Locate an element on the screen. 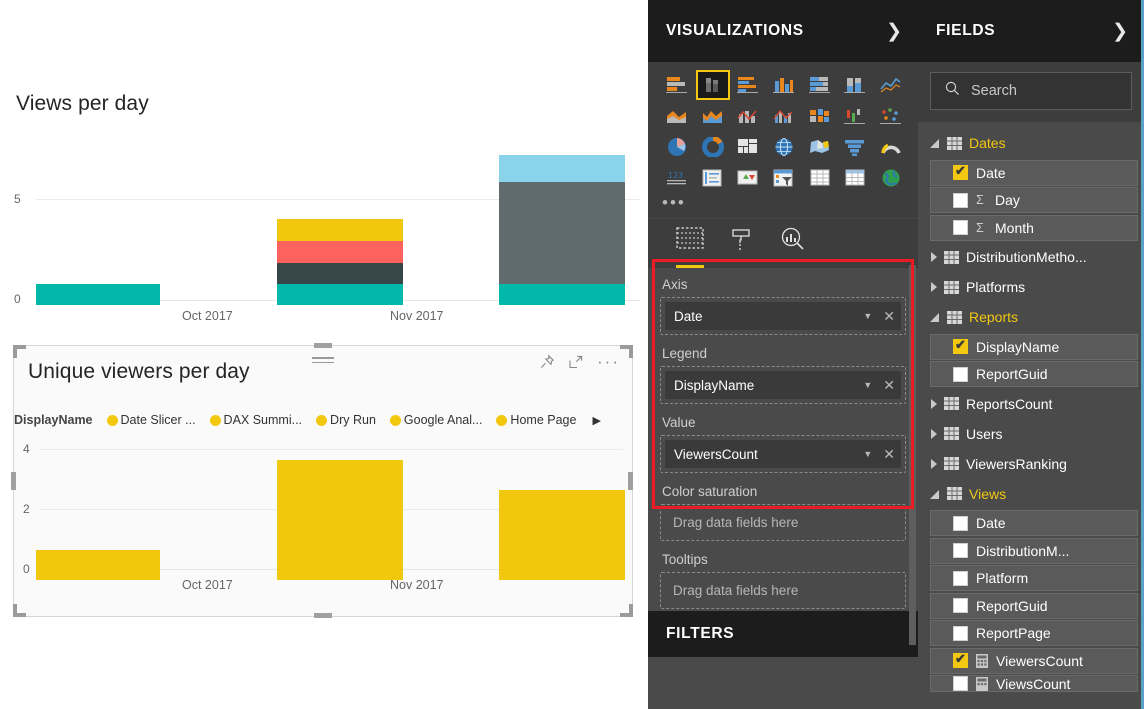  line-chart-icon is located at coordinates (890, 85).